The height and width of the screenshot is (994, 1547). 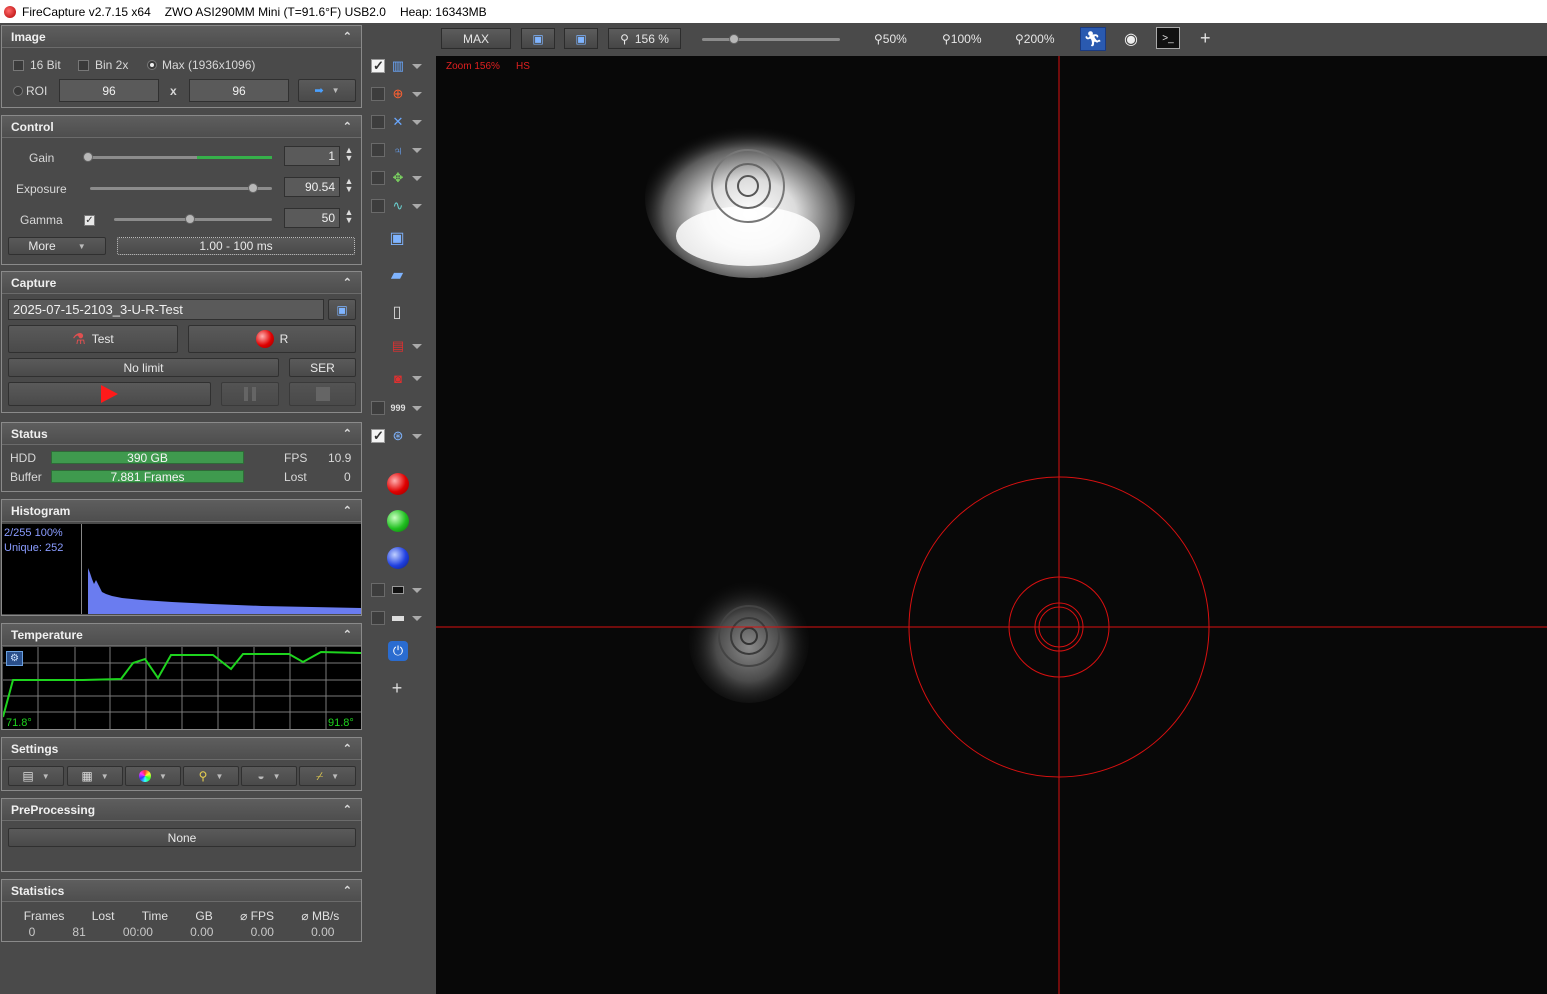 I want to click on fit-screen-button: ▣, so click(x=538, y=38).